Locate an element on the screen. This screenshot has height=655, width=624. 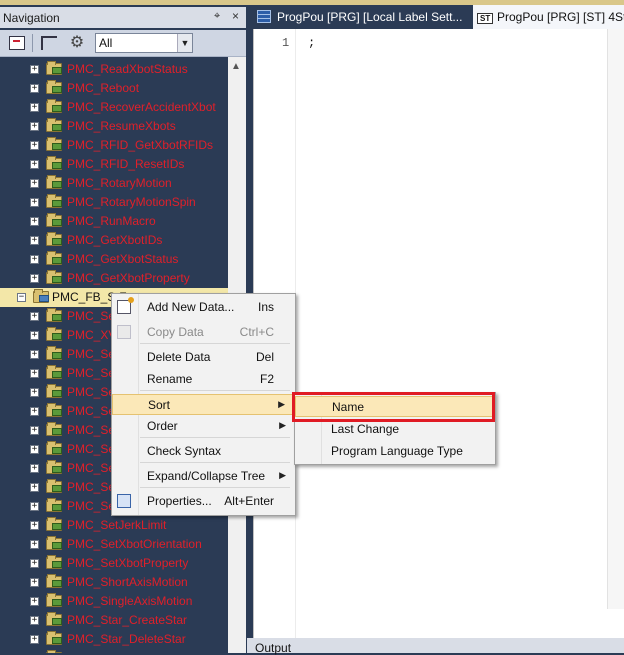
rename-menu-item: Rename F2 is located at coordinates (203, 379).